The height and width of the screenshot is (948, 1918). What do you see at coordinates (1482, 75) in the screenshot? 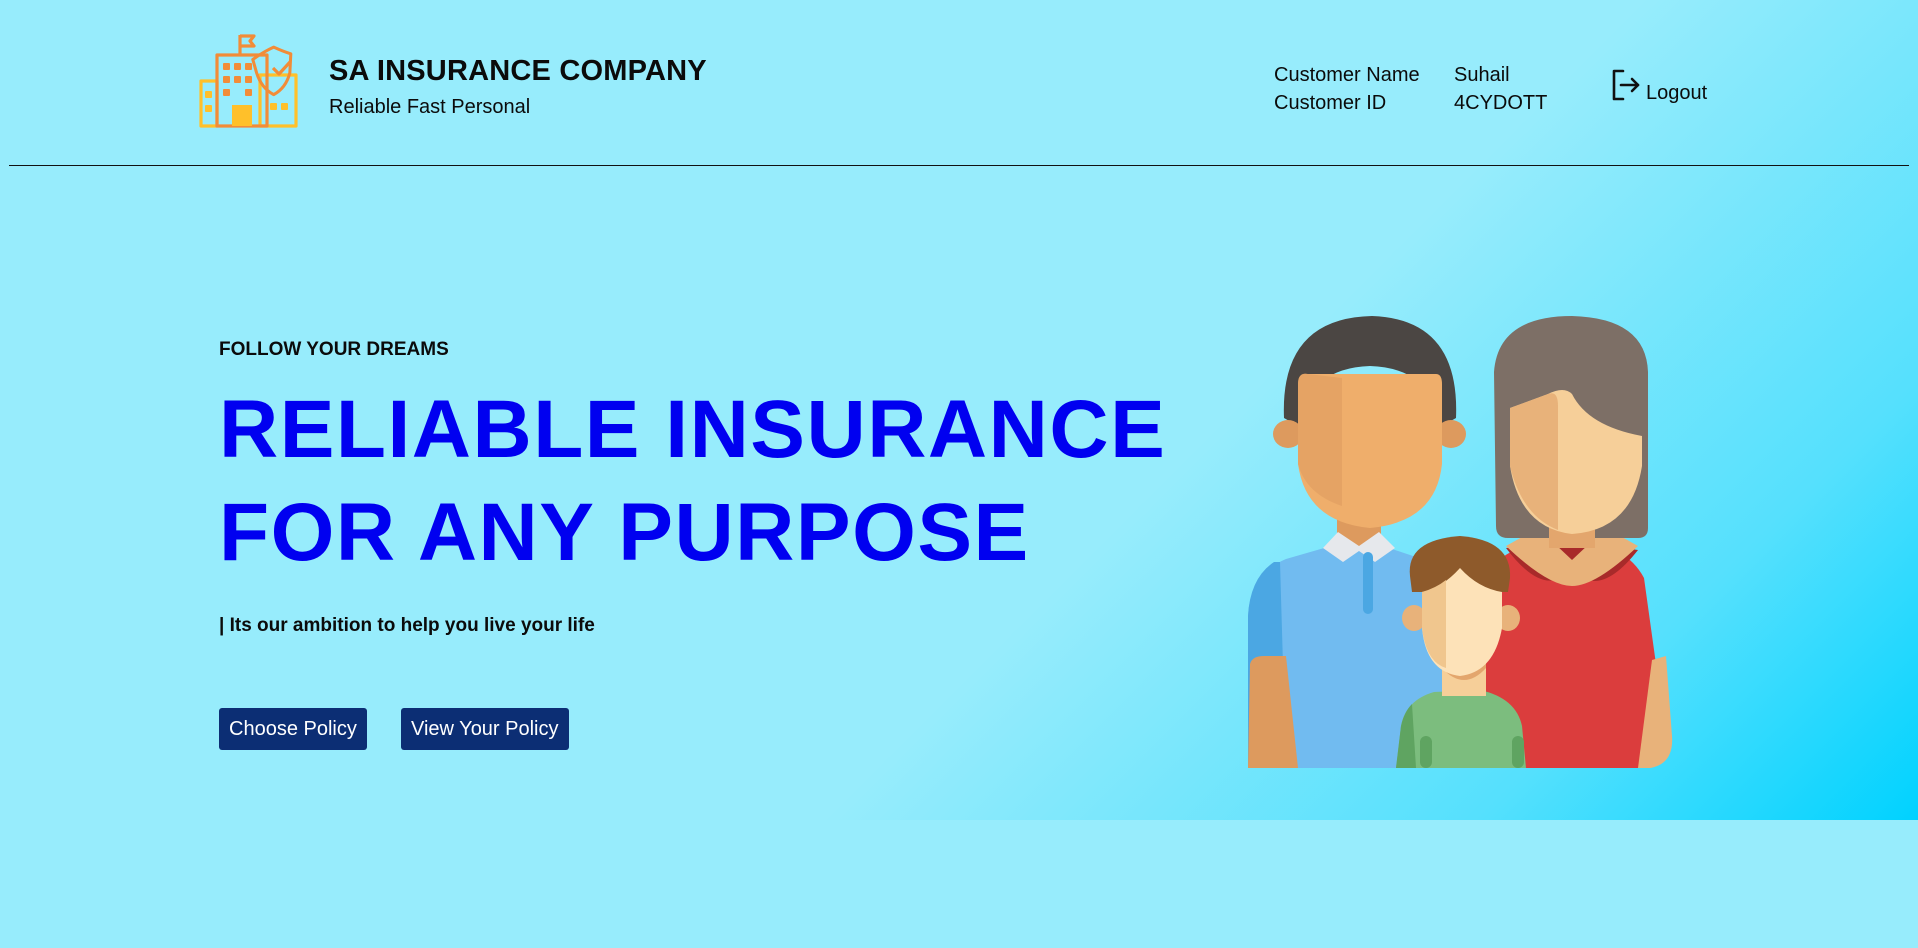
I see `customer-name-value: Suhail` at bounding box center [1482, 75].